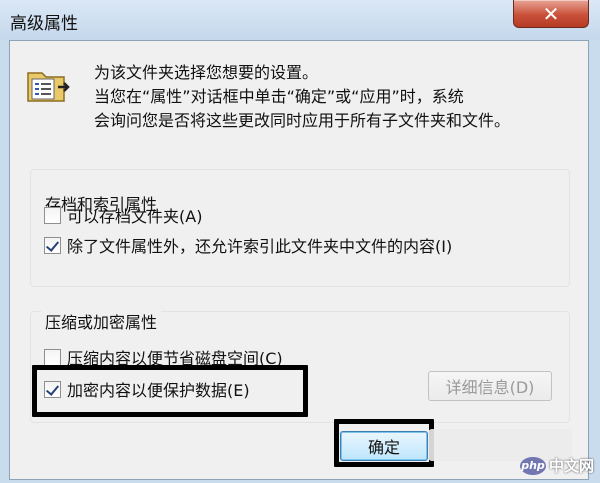 This screenshot has width=600, height=483. What do you see at coordinates (279, 96) in the screenshot?
I see `intro-line-2: 当您在“属性”对话框中单击“确定”或“应用”时，系统` at bounding box center [279, 96].